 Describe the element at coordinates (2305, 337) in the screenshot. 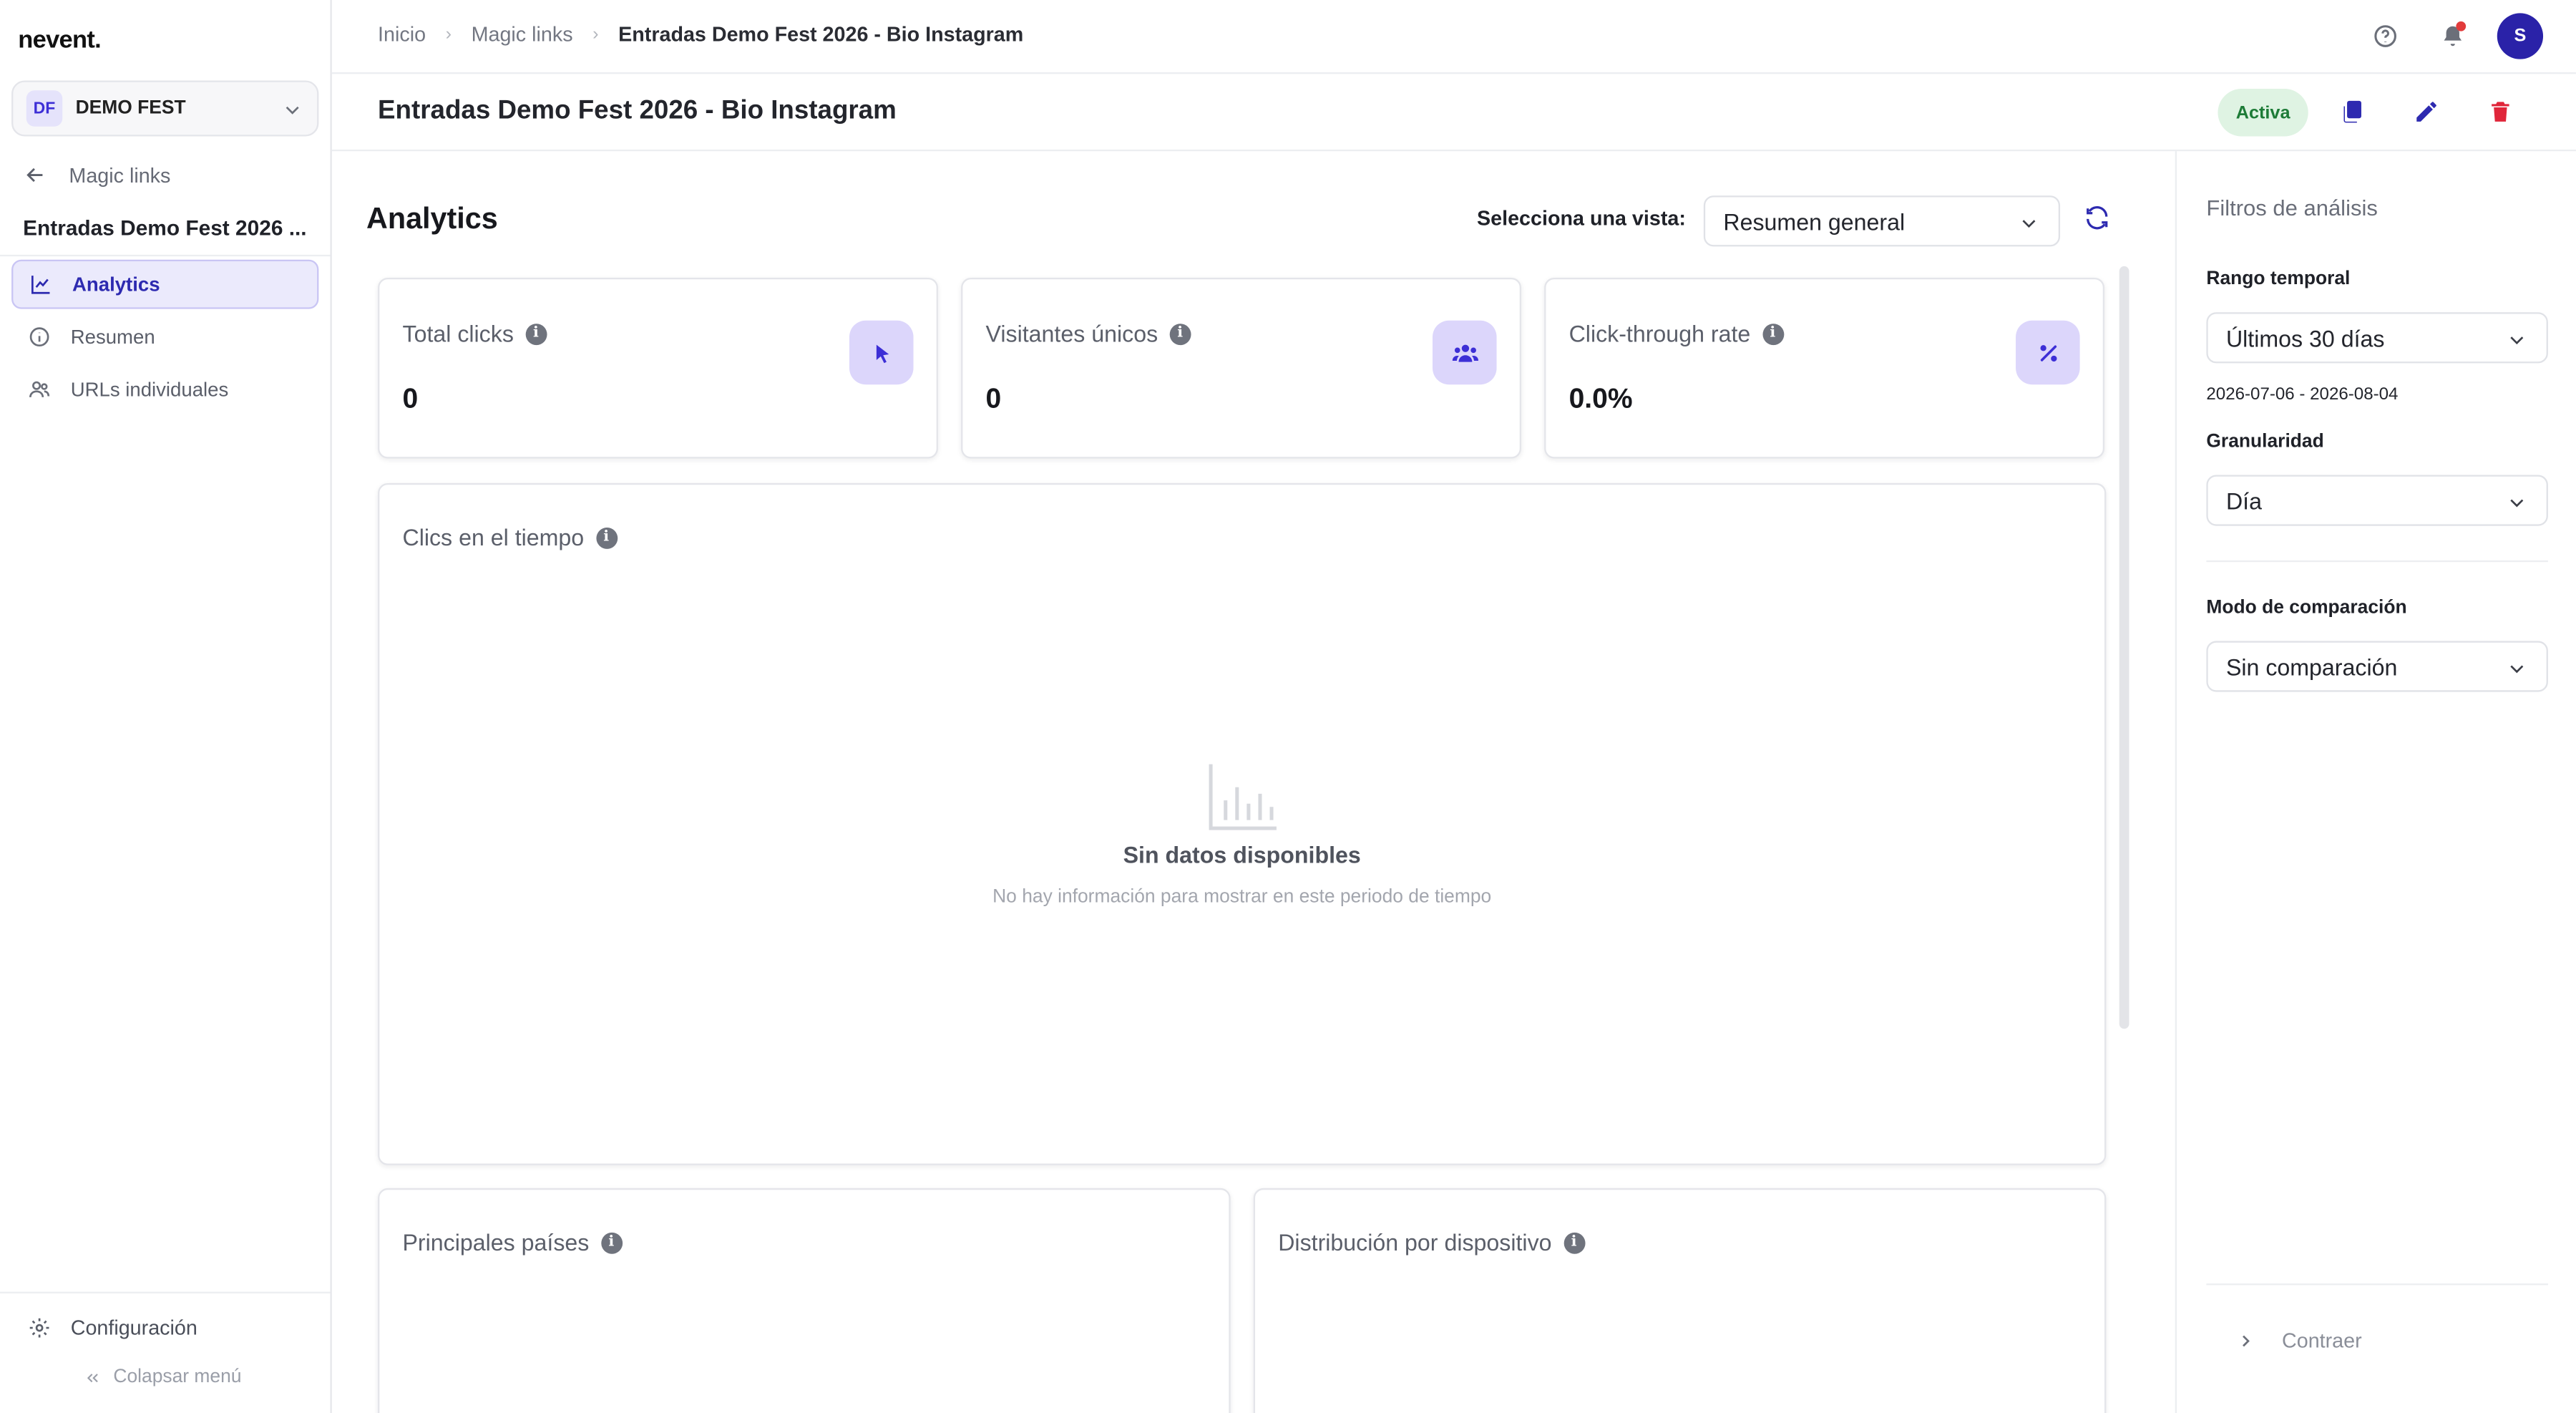

I see `range-select-value: Últimos 30 días` at that location.